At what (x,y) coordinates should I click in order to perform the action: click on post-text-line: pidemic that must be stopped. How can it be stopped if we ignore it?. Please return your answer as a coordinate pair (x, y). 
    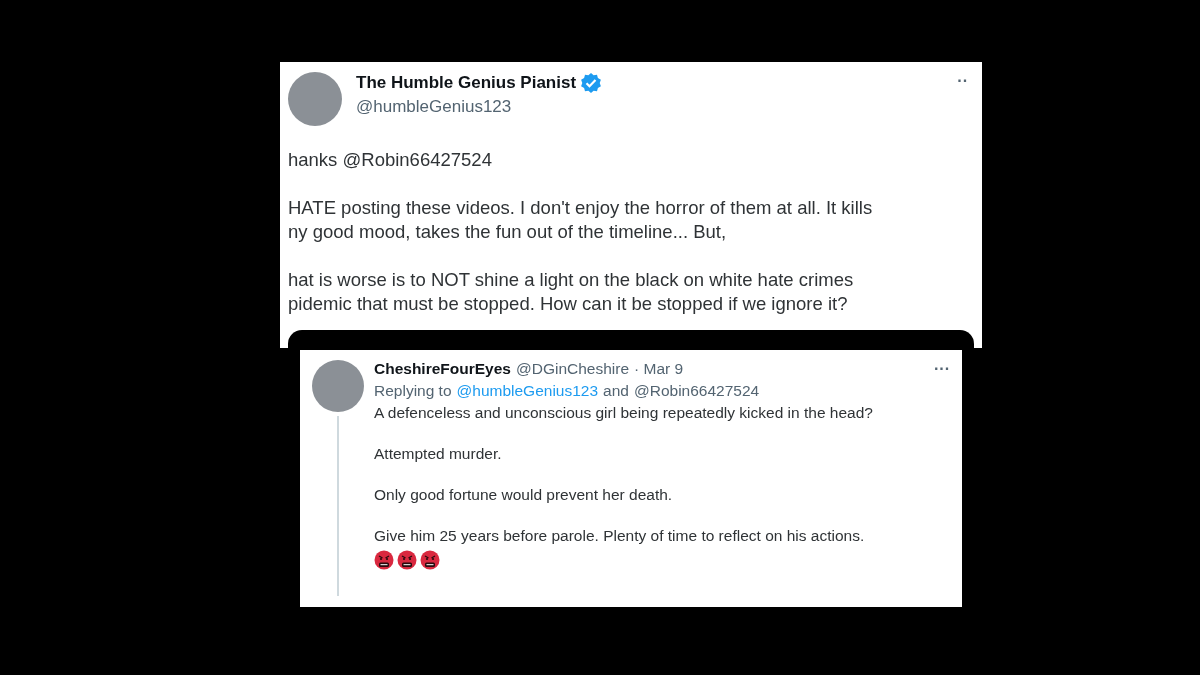
    Looking at the image, I should click on (568, 304).